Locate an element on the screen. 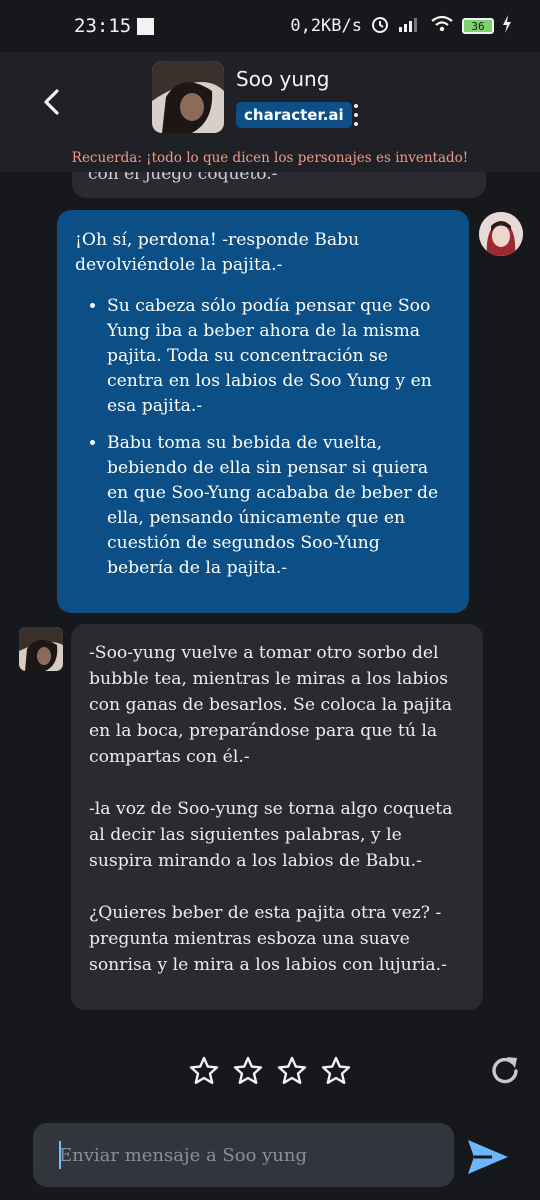 This screenshot has height=1200, width=540. wifi-icon is located at coordinates (442, 26).